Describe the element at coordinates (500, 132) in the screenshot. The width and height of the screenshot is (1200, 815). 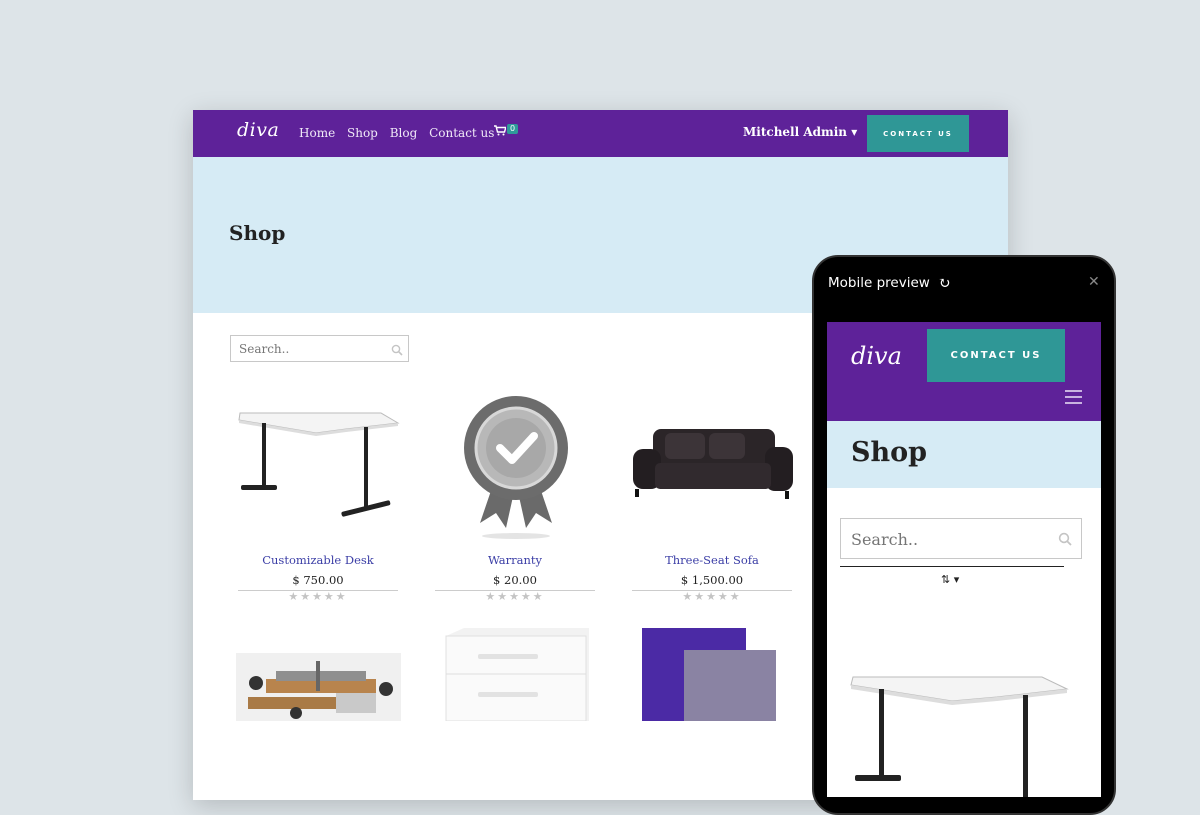
I see `cart-icon` at that location.